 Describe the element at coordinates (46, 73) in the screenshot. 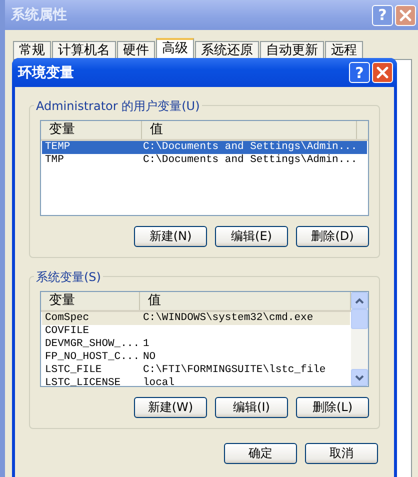

I see `dialog-title: 环境变量` at that location.